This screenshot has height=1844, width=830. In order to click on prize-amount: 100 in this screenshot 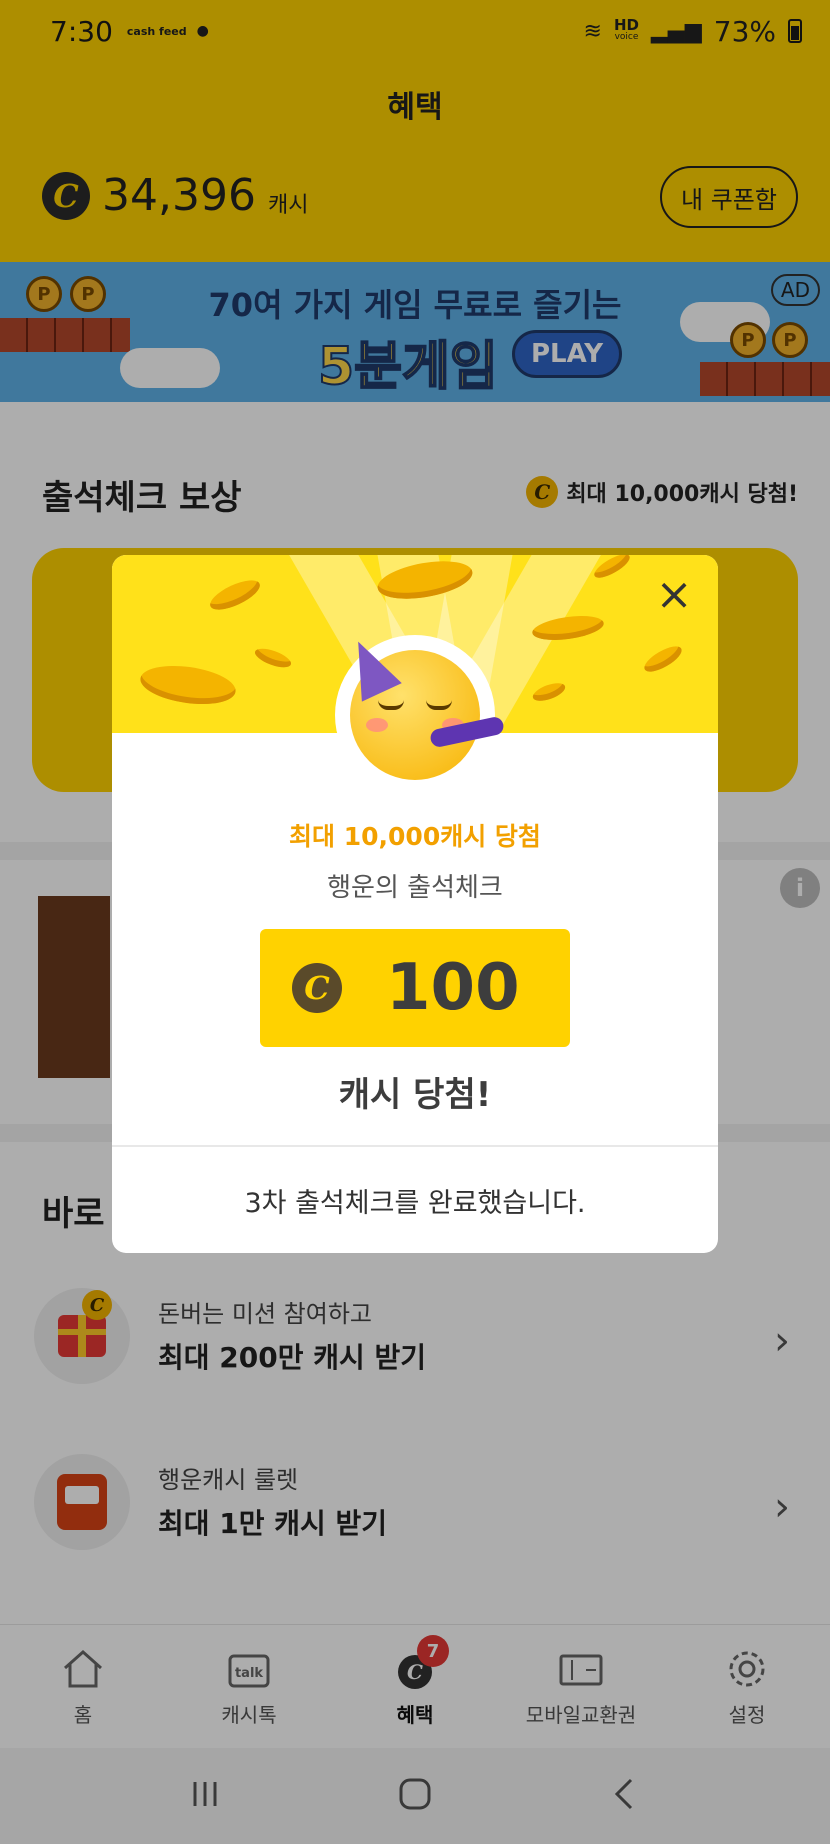, I will do `click(453, 988)`.